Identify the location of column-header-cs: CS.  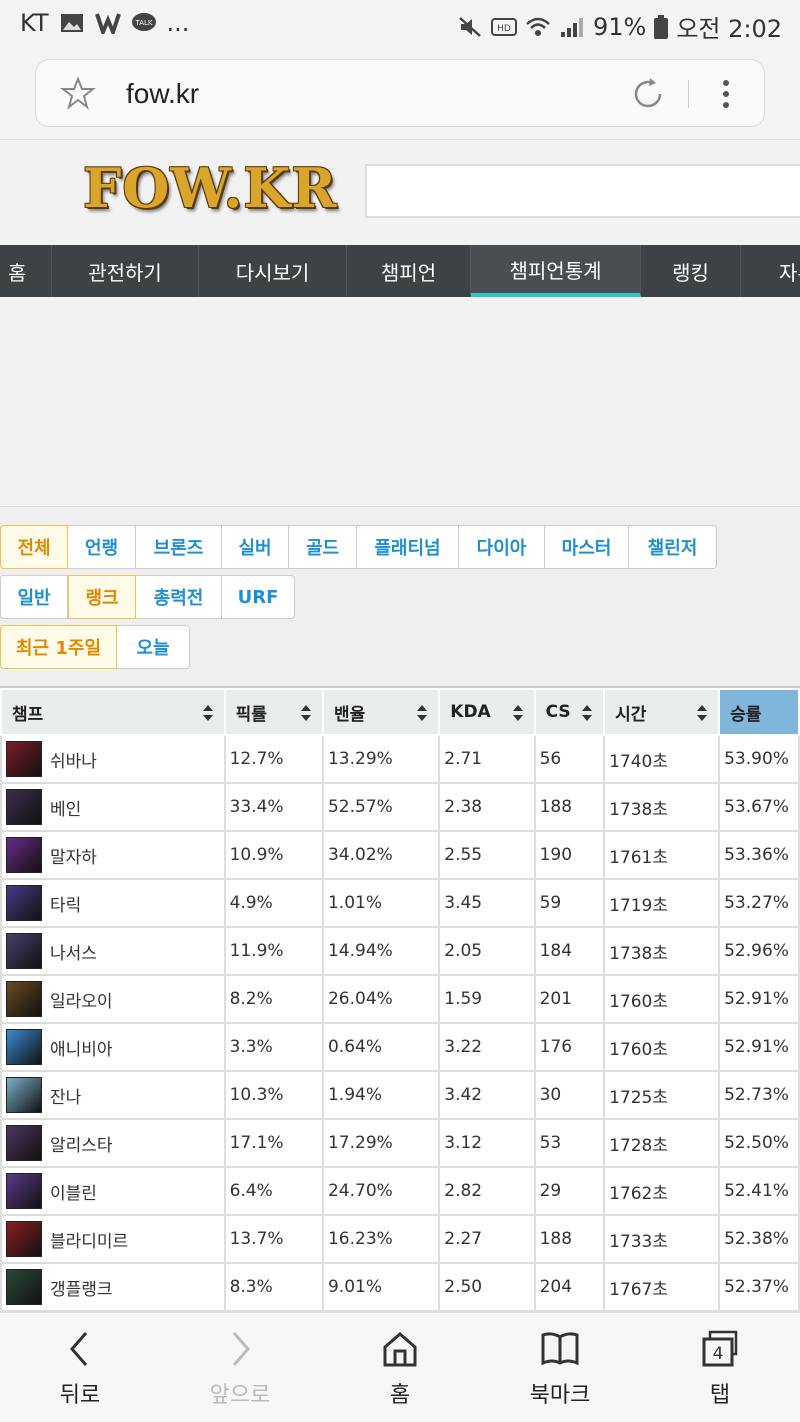
(569, 712).